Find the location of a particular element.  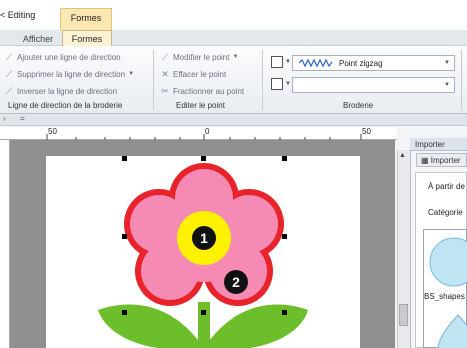

right-leaf is located at coordinates (259, 326).